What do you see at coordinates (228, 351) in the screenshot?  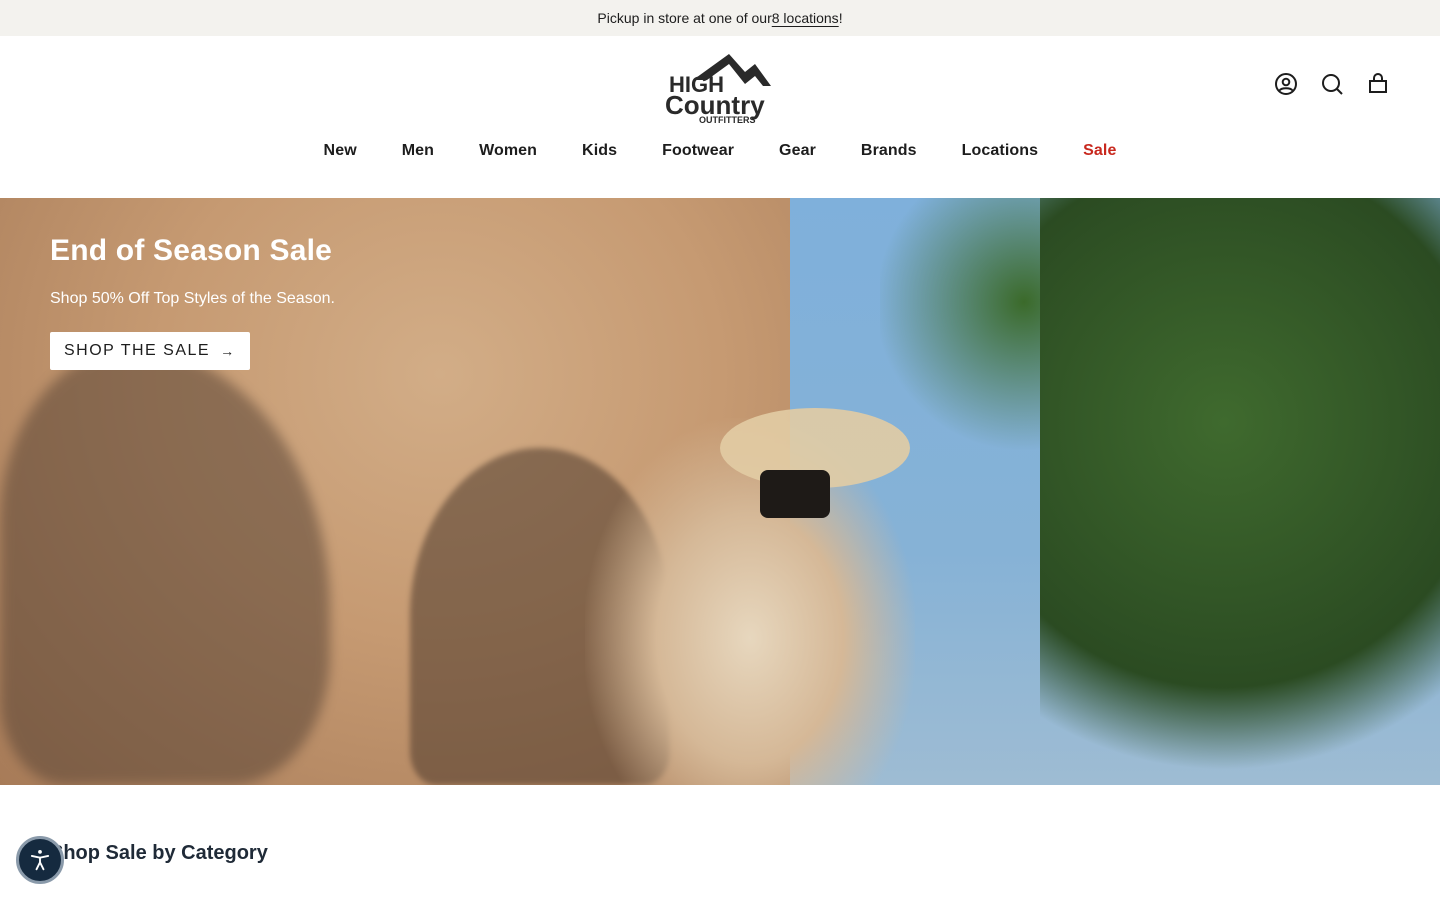 I see `arrow-right-icon: →` at bounding box center [228, 351].